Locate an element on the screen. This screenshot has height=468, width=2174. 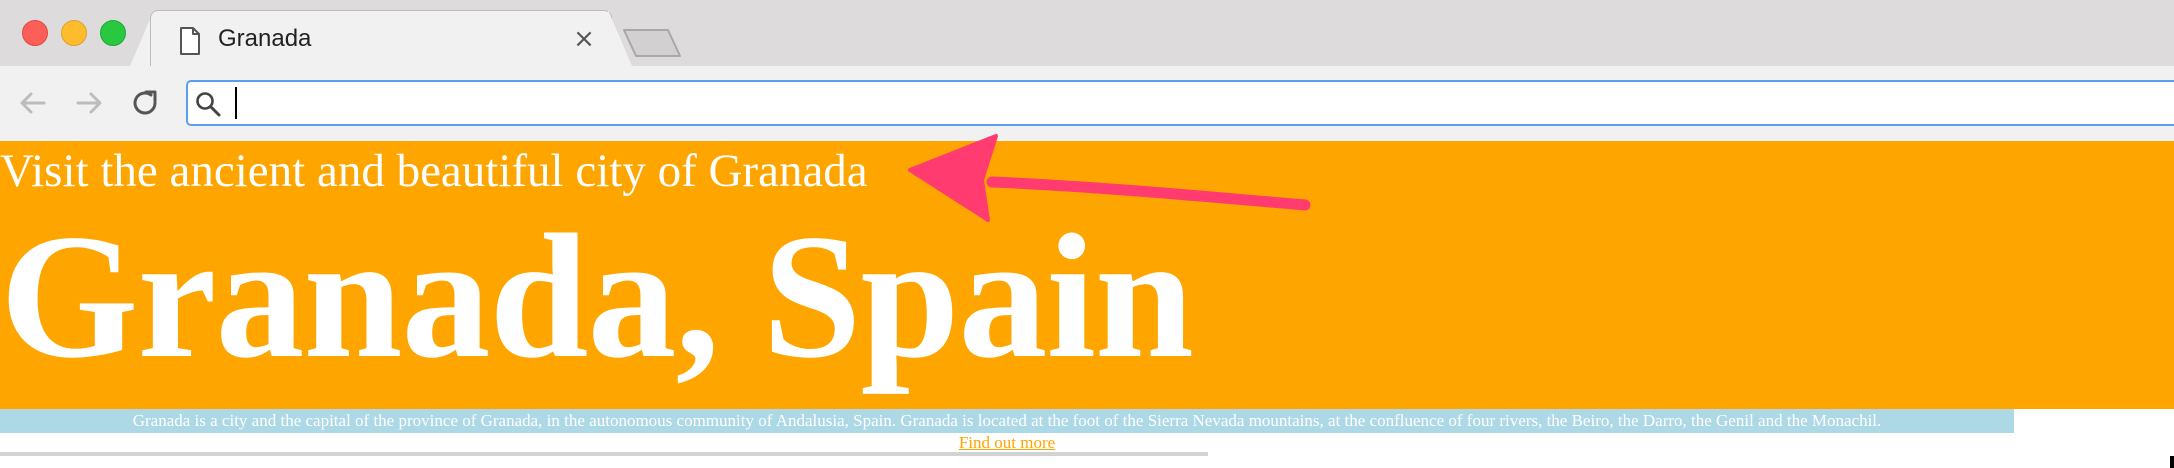
find-out-more-paragraph: Find out more is located at coordinates (1007, 443).